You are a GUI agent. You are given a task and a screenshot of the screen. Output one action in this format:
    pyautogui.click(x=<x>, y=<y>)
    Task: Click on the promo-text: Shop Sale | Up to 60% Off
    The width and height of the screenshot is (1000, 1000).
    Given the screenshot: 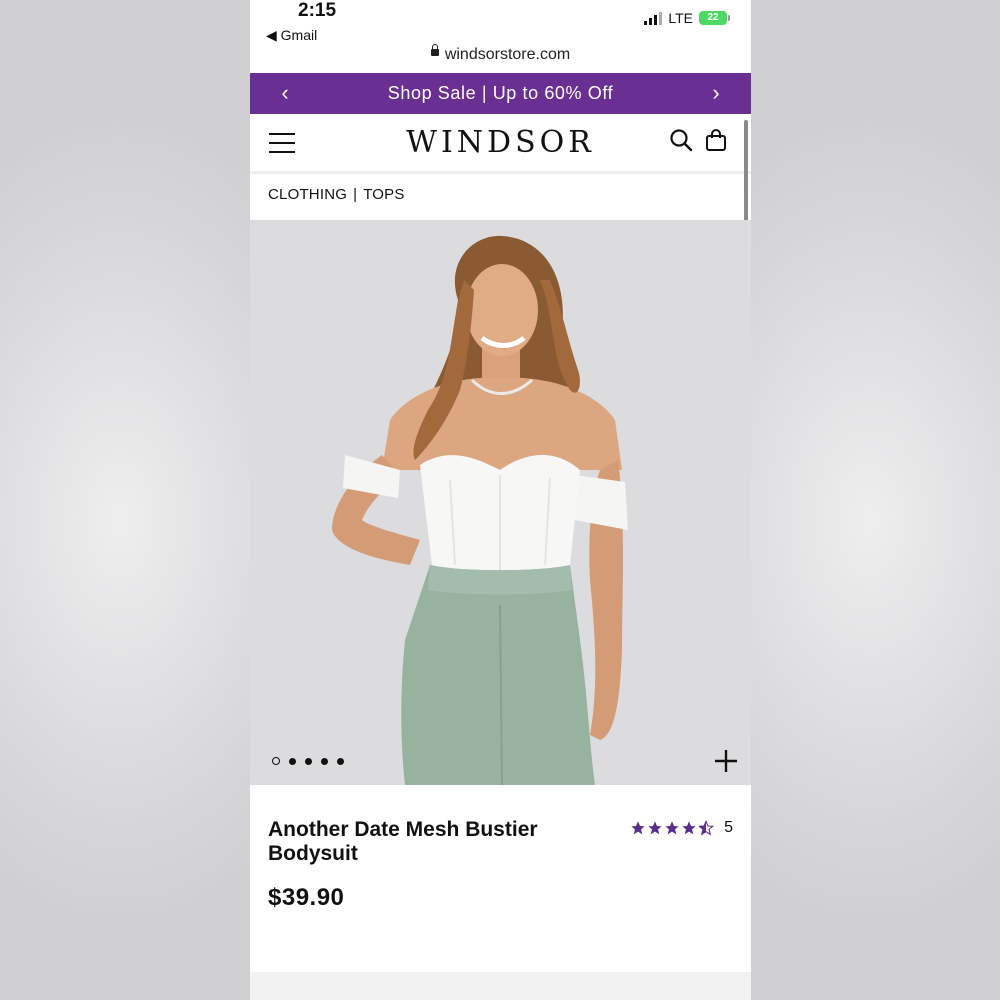 What is the action you would take?
    pyautogui.click(x=500, y=93)
    